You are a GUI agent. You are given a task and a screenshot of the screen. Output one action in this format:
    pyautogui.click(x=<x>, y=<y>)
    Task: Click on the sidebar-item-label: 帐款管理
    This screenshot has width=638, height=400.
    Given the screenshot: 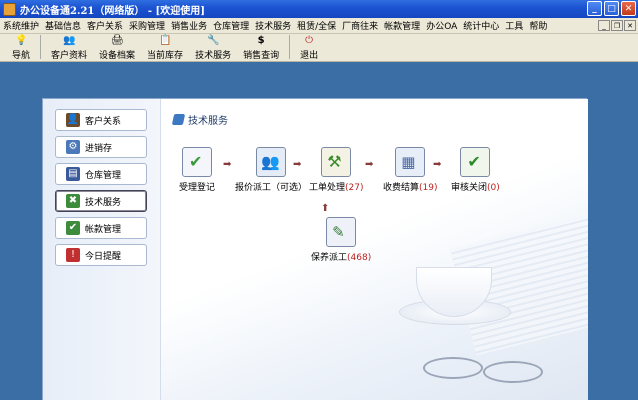 What is the action you would take?
    pyautogui.click(x=103, y=229)
    